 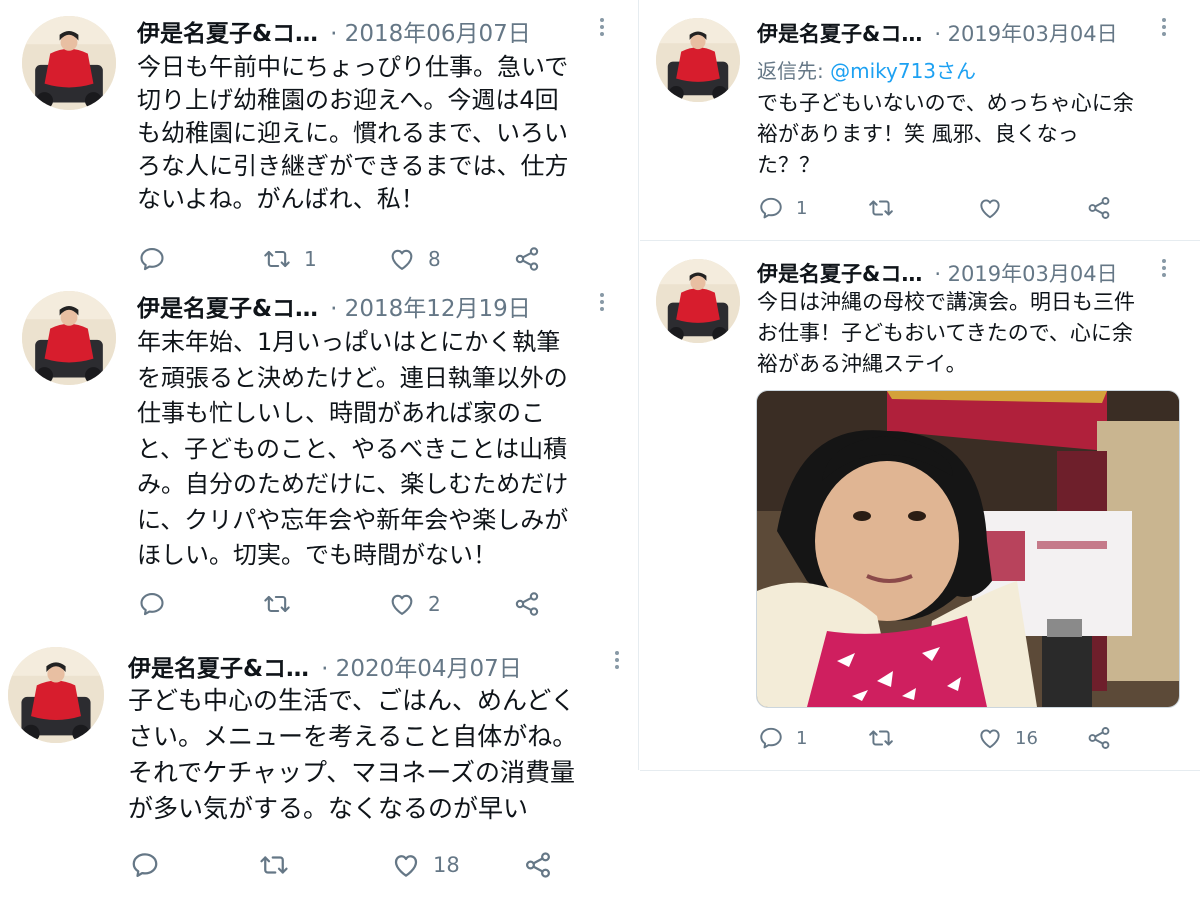 I want to click on retweet-count: 1, so click(x=310, y=259).